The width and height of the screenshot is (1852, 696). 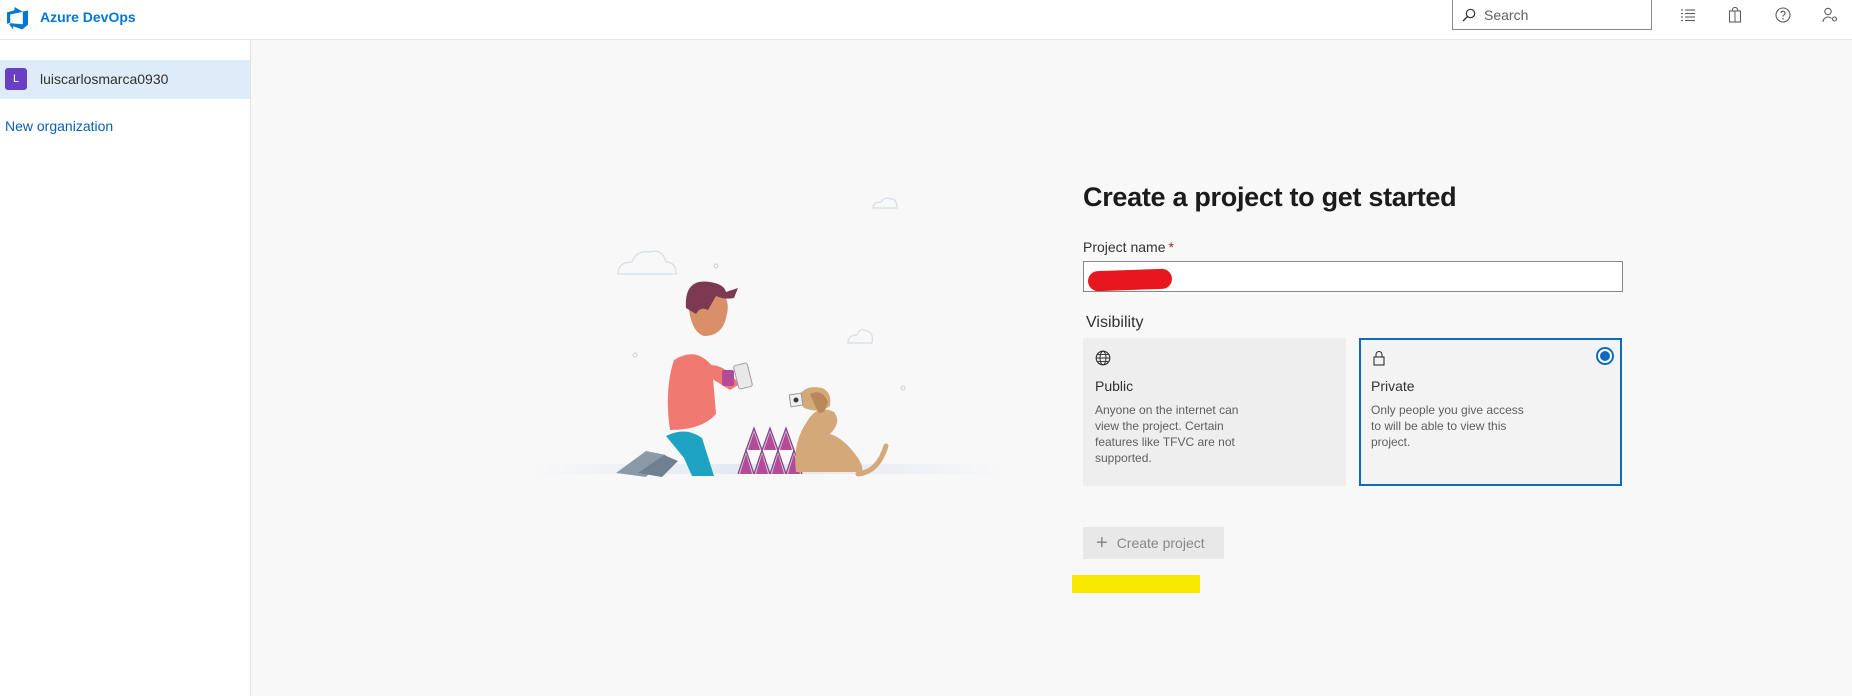 I want to click on shopping-bag-icon, so click(x=1735, y=15).